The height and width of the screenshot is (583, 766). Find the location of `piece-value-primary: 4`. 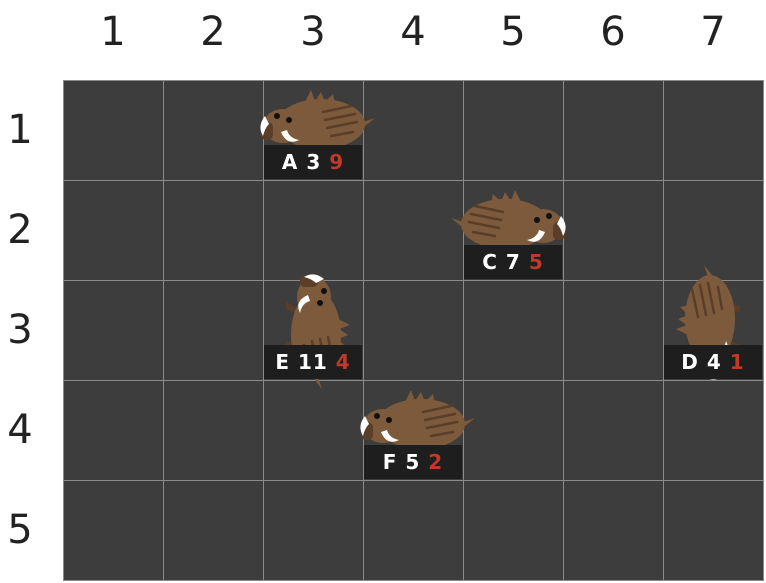

piece-value-primary: 4 is located at coordinates (714, 362).